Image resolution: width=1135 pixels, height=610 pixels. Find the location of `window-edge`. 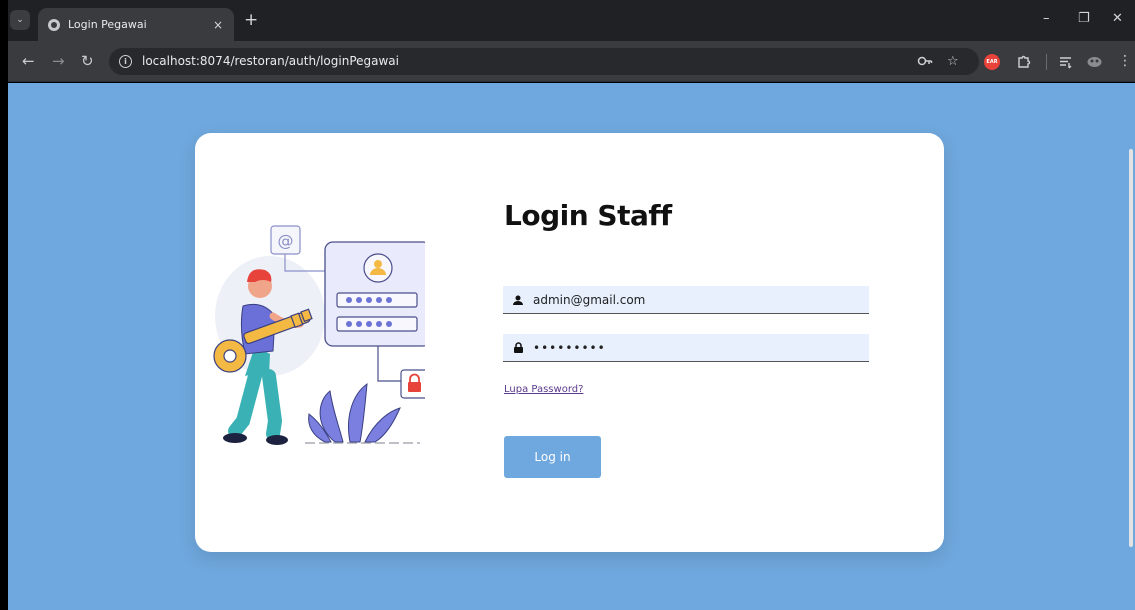

window-edge is located at coordinates (4, 305).